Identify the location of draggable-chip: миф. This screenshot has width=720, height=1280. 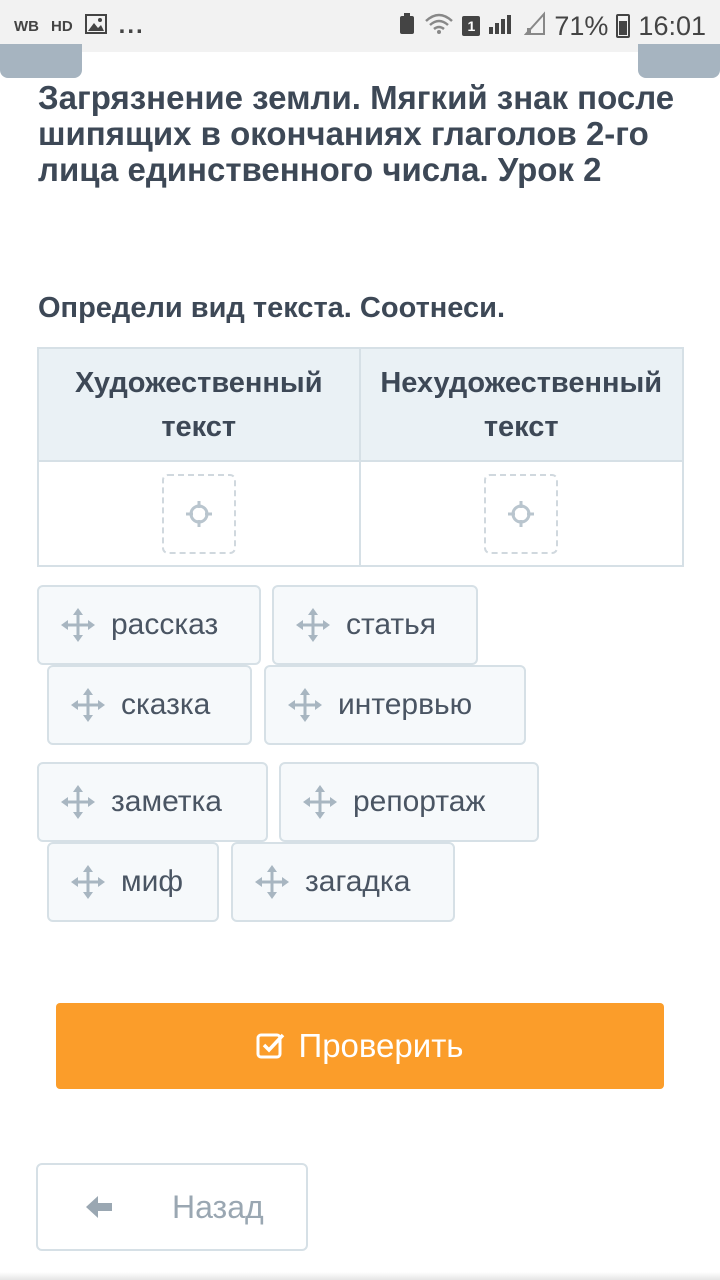
(133, 882).